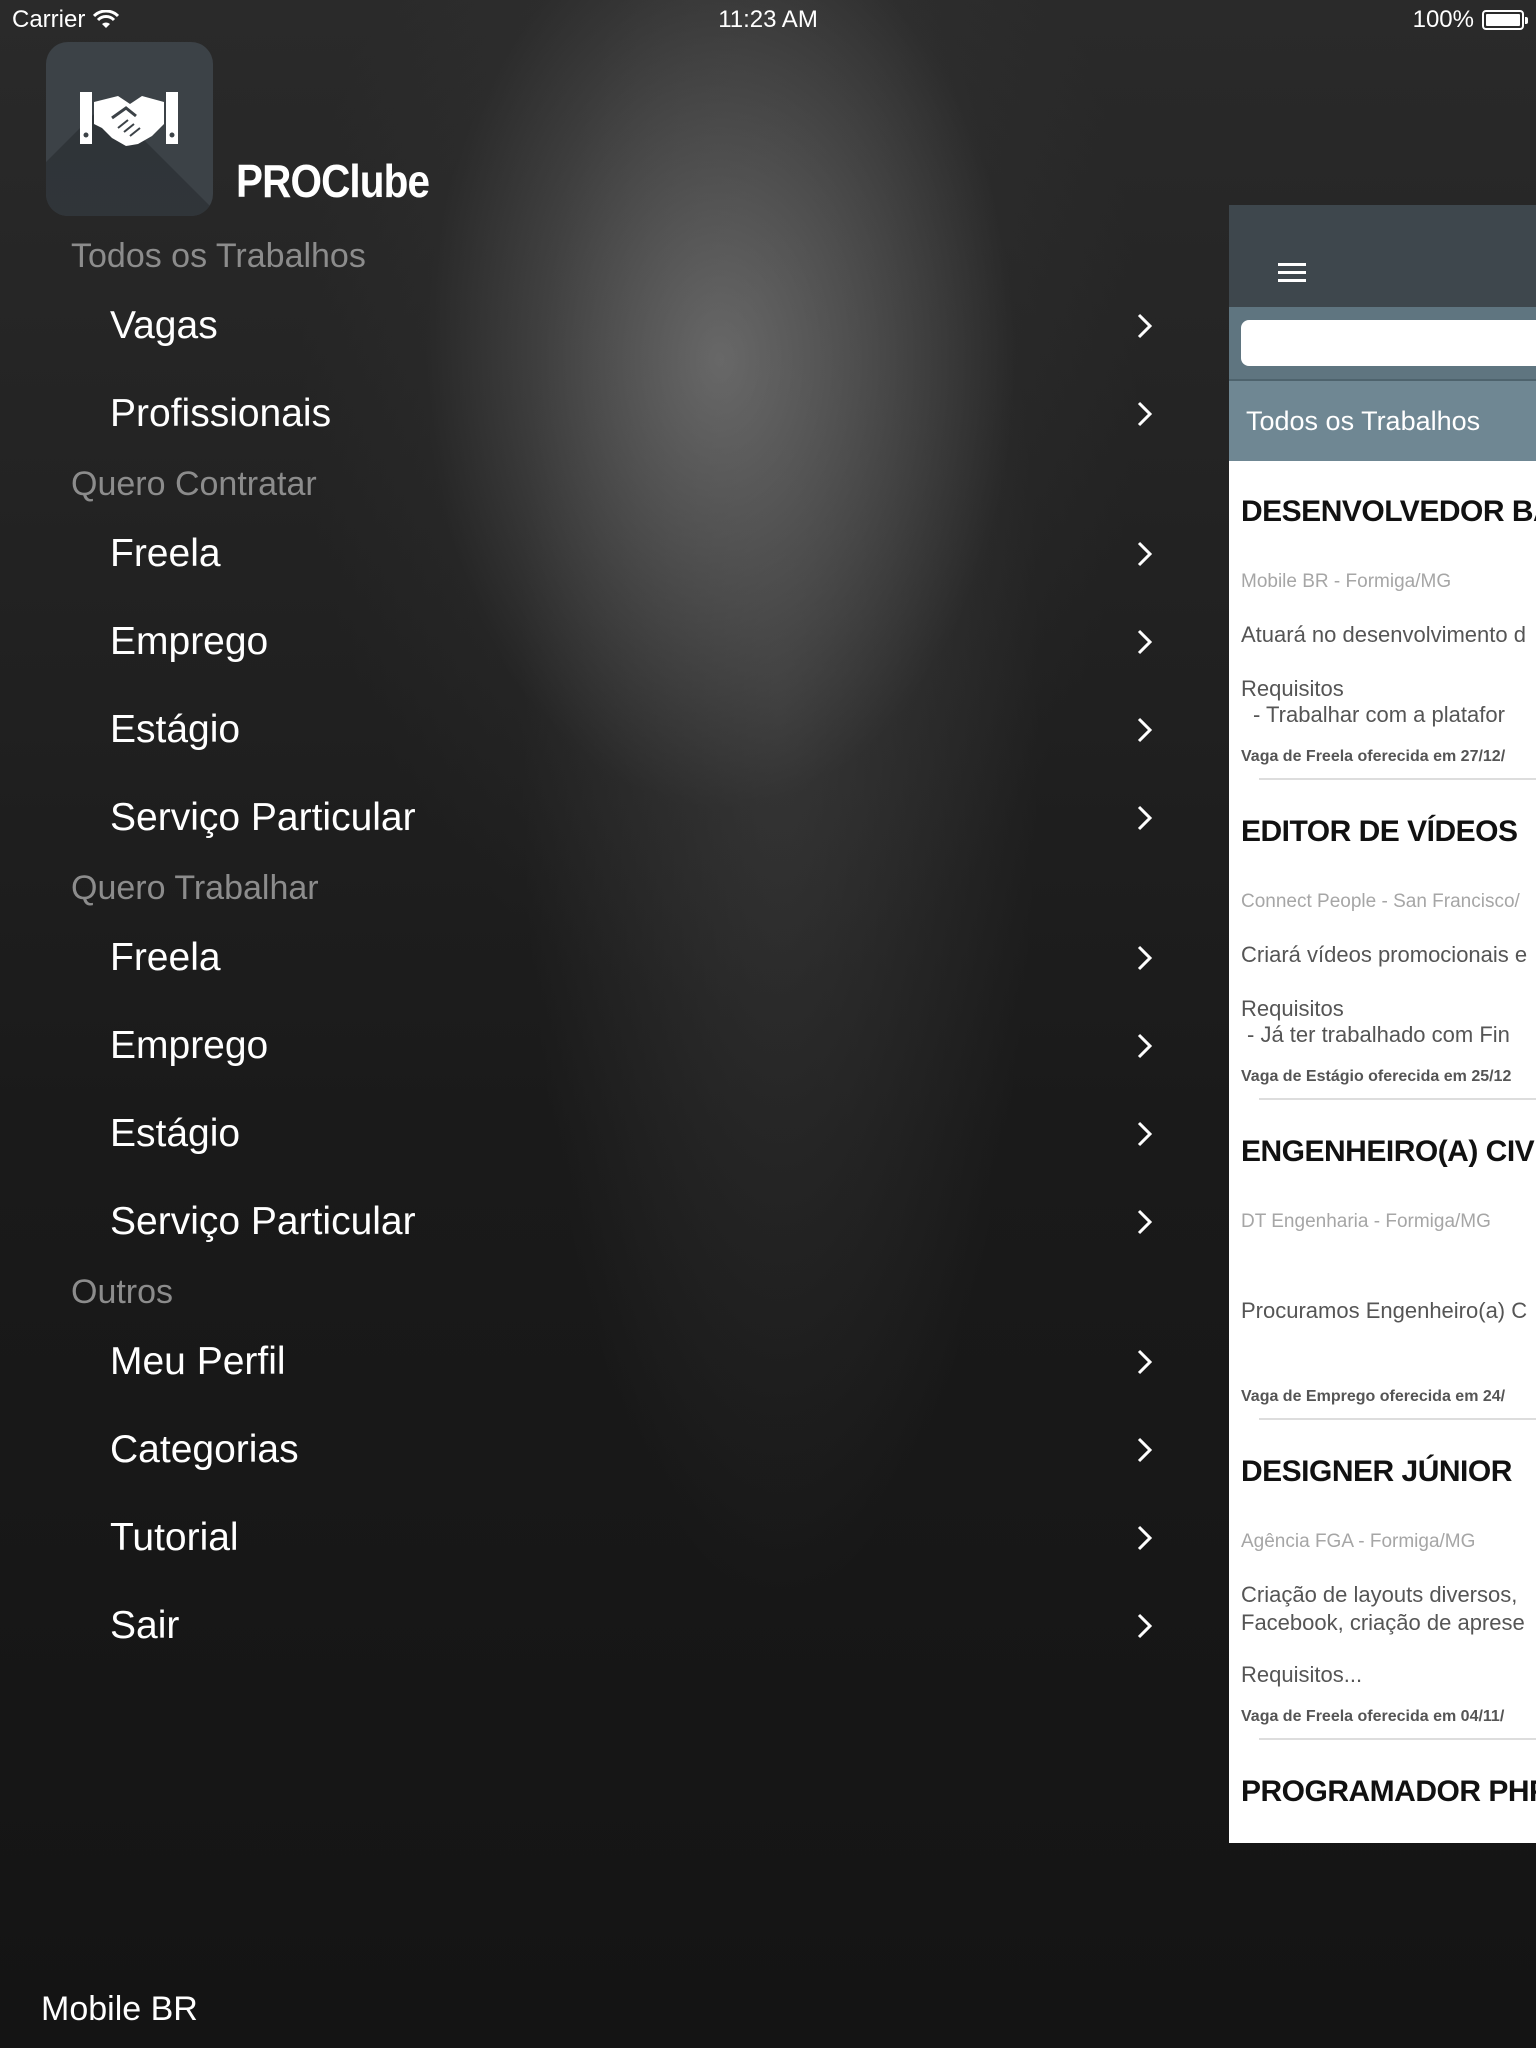 This screenshot has height=2048, width=1536. I want to click on menu-item-label: Sair, so click(145, 1625).